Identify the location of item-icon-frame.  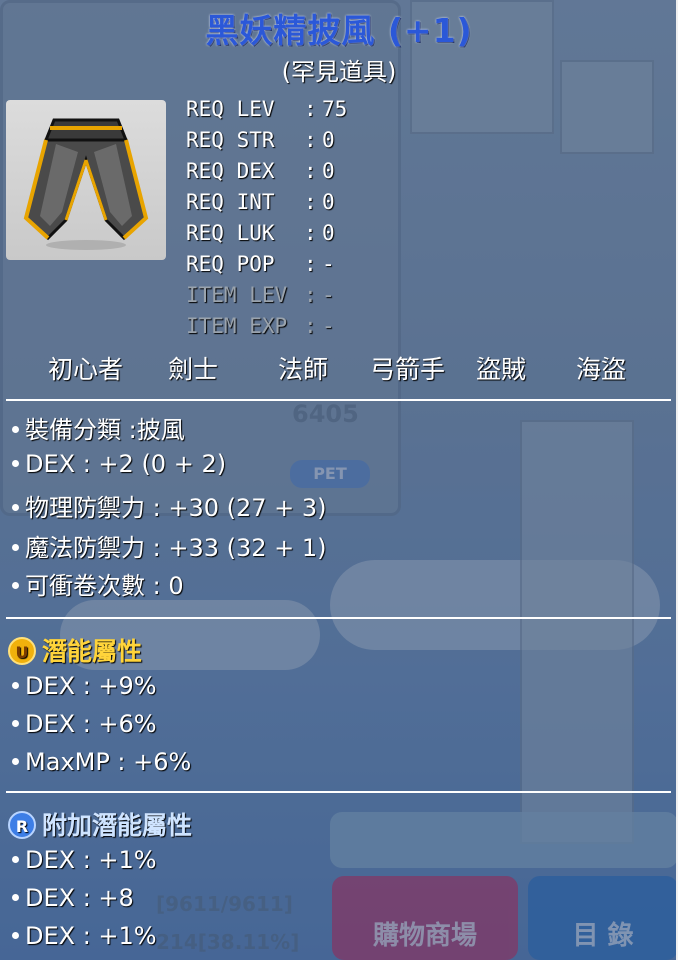
(86, 180).